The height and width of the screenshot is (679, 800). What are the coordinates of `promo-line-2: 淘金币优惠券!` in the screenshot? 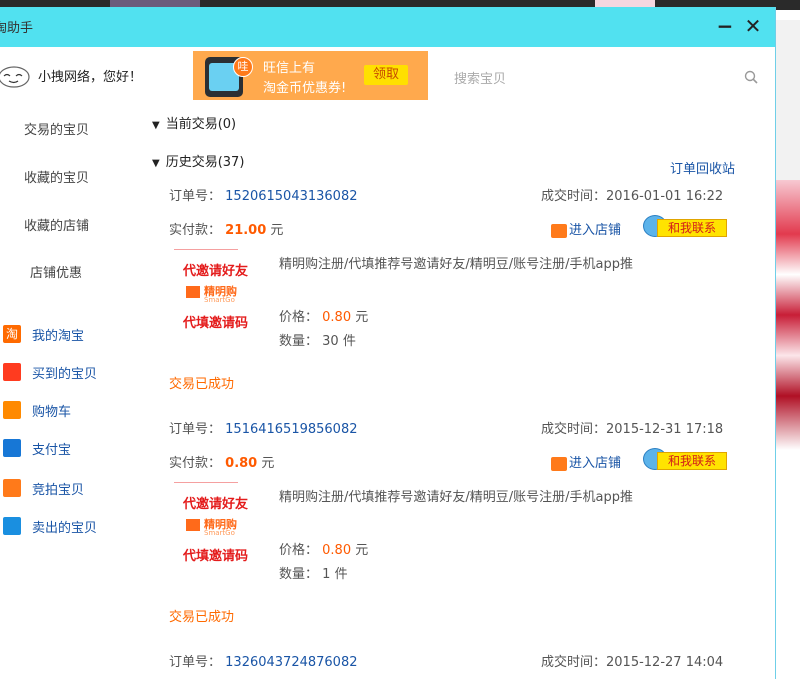 It's located at (305, 88).